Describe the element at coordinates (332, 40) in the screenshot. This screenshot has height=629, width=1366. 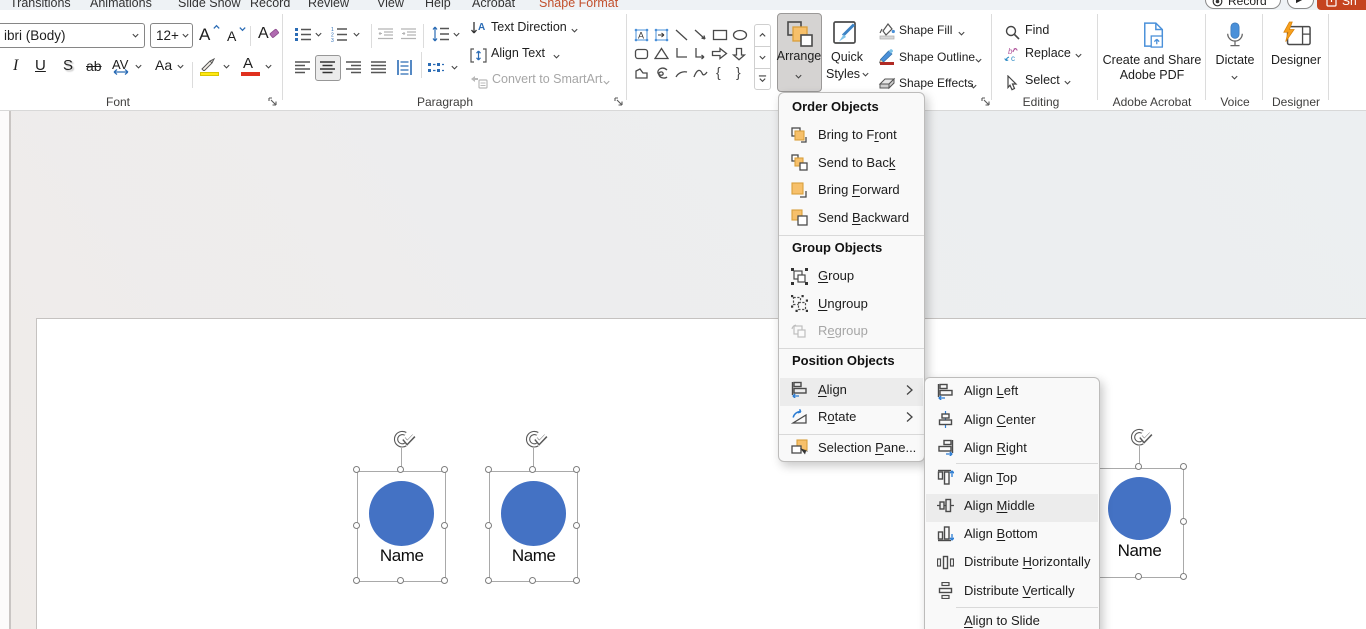
I see `svg-text: 3` at that location.